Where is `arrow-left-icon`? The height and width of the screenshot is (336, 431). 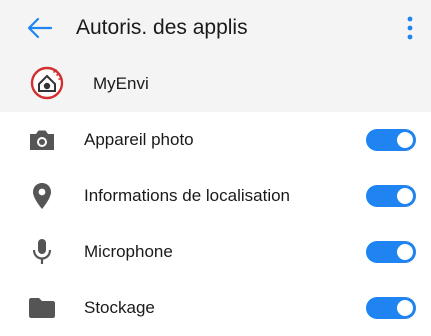 arrow-left-icon is located at coordinates (40, 28).